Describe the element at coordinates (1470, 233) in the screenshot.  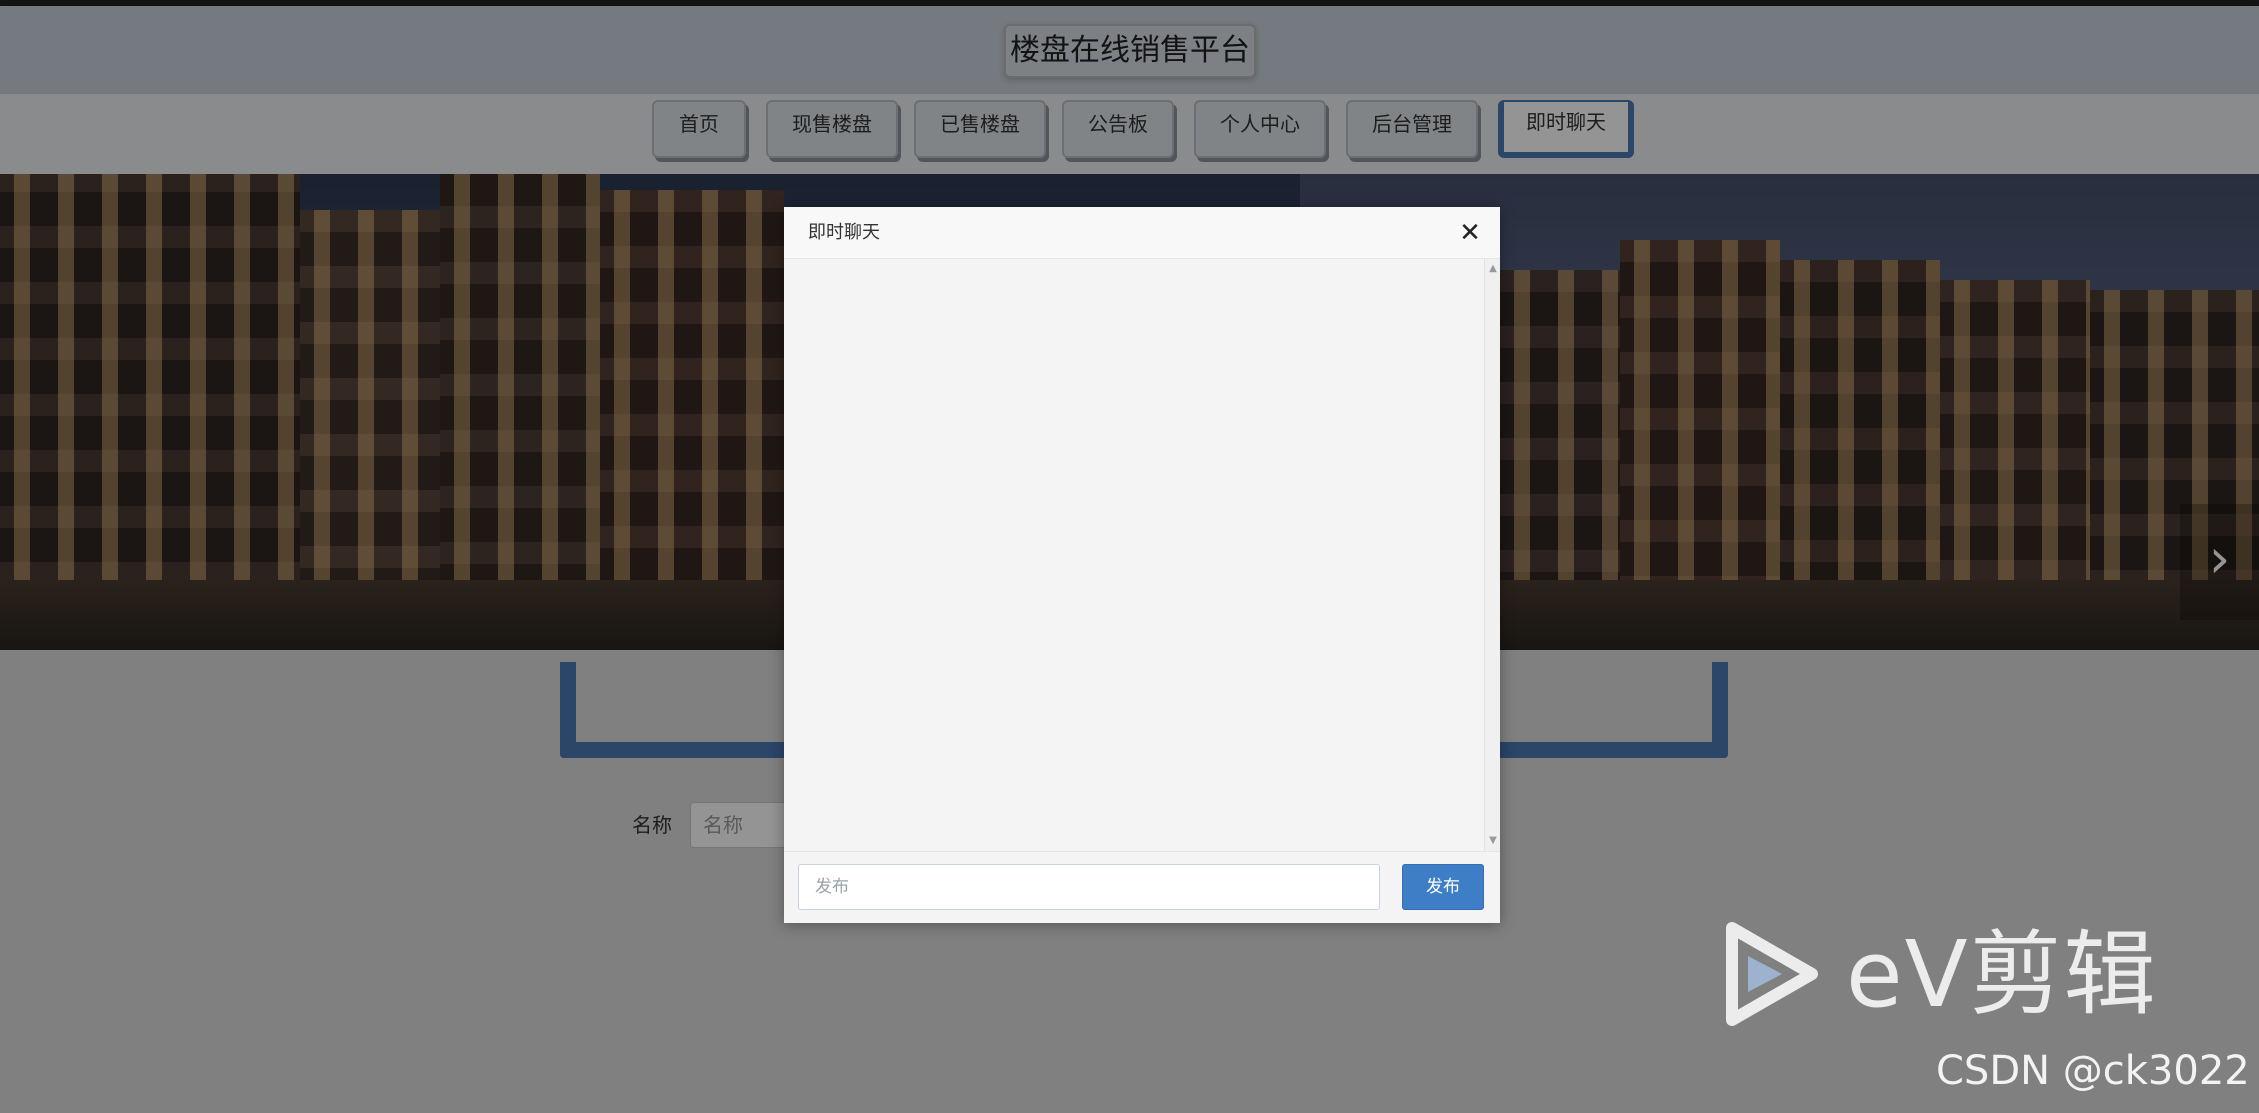
I see `close-icon: ✕` at that location.